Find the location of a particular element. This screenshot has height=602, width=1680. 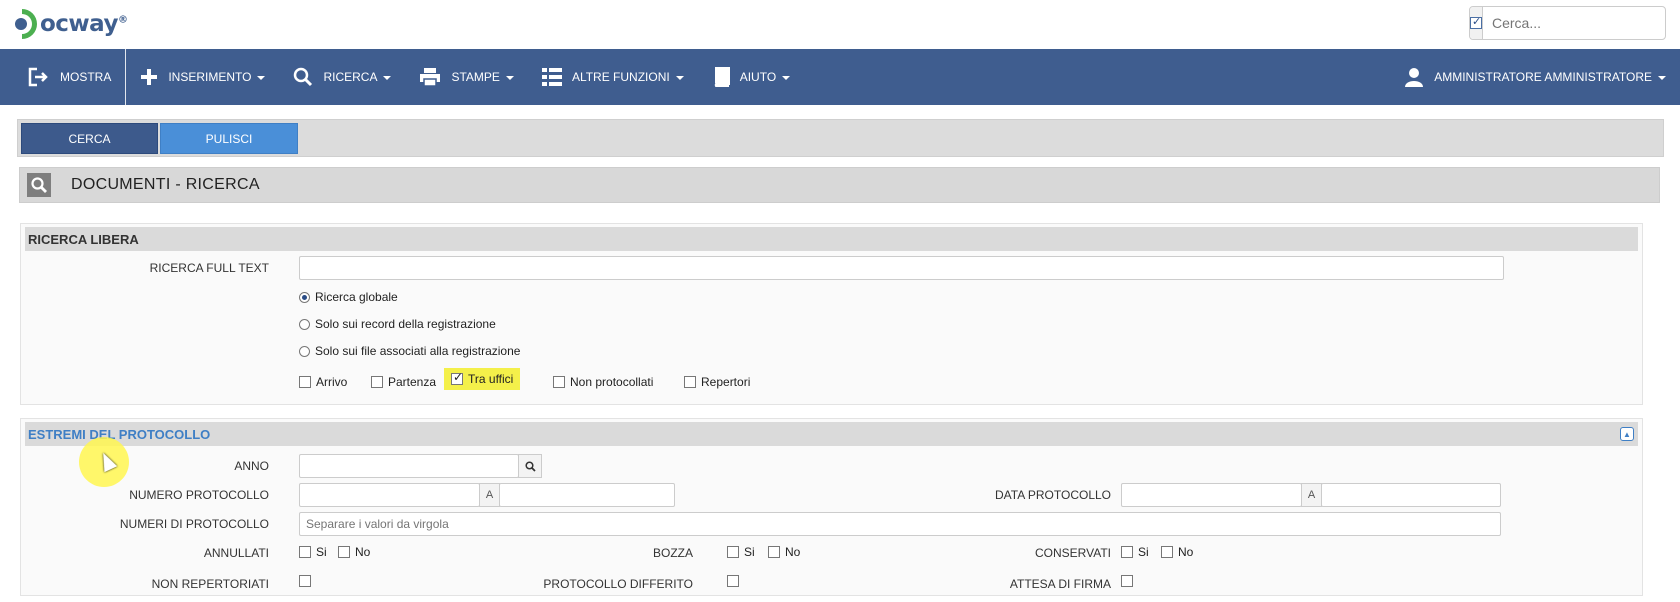

attesa-firma-check is located at coordinates (1129, 581).